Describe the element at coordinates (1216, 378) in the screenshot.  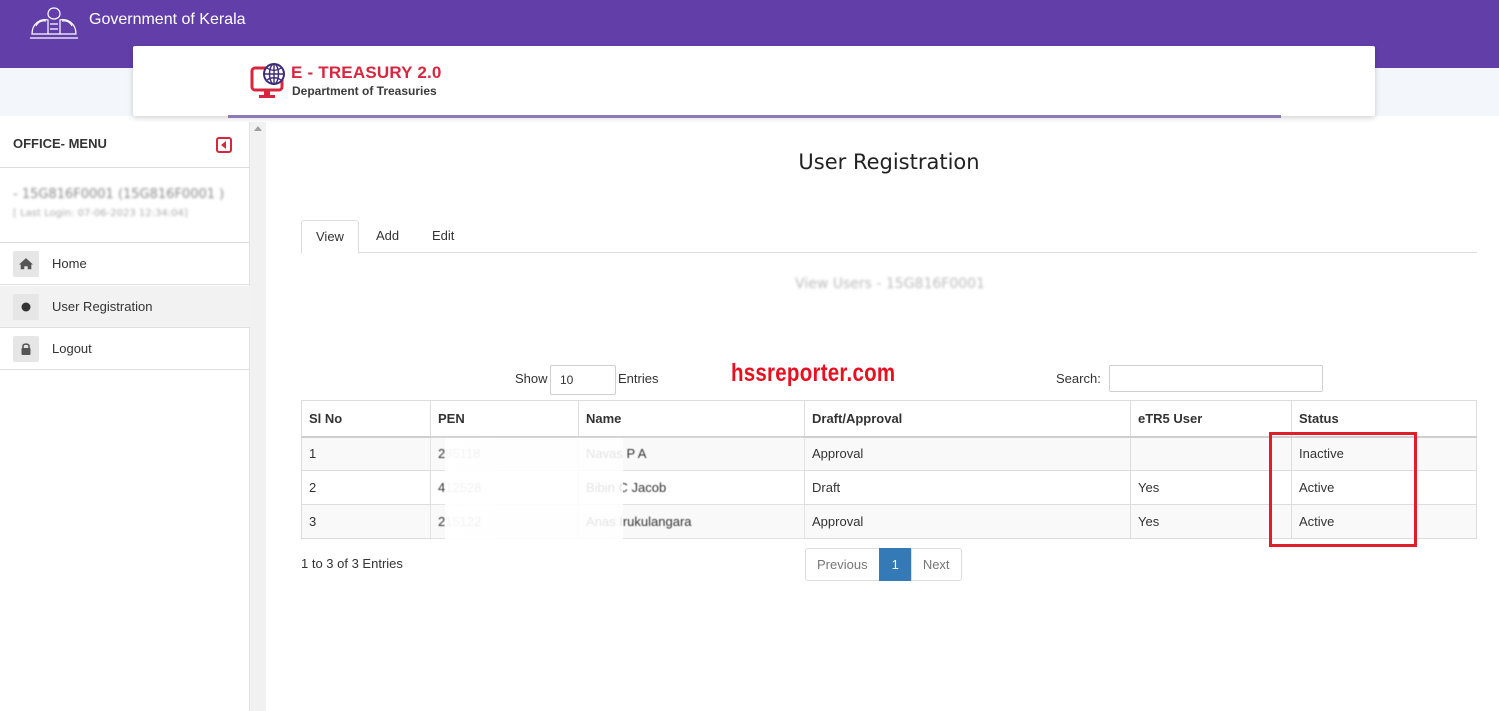
I see `search-input` at that location.